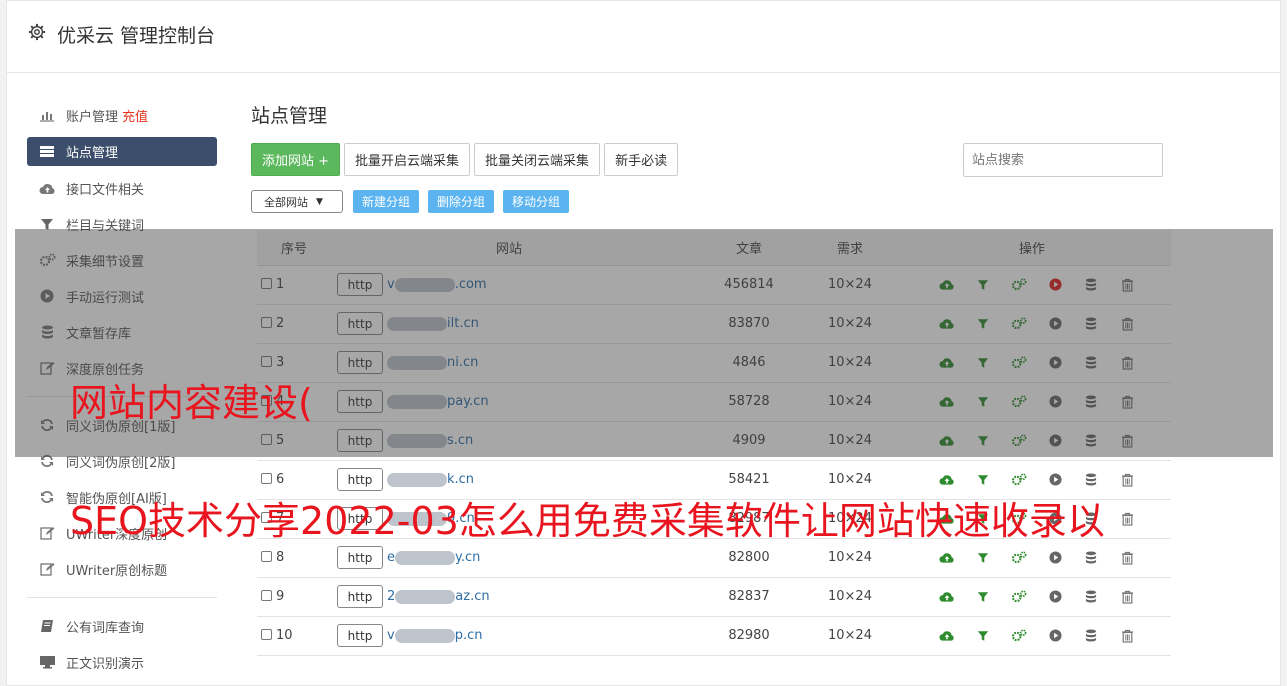 The width and height of the screenshot is (1287, 686). What do you see at coordinates (749, 597) in the screenshot?
I see `article-count: 82837` at bounding box center [749, 597].